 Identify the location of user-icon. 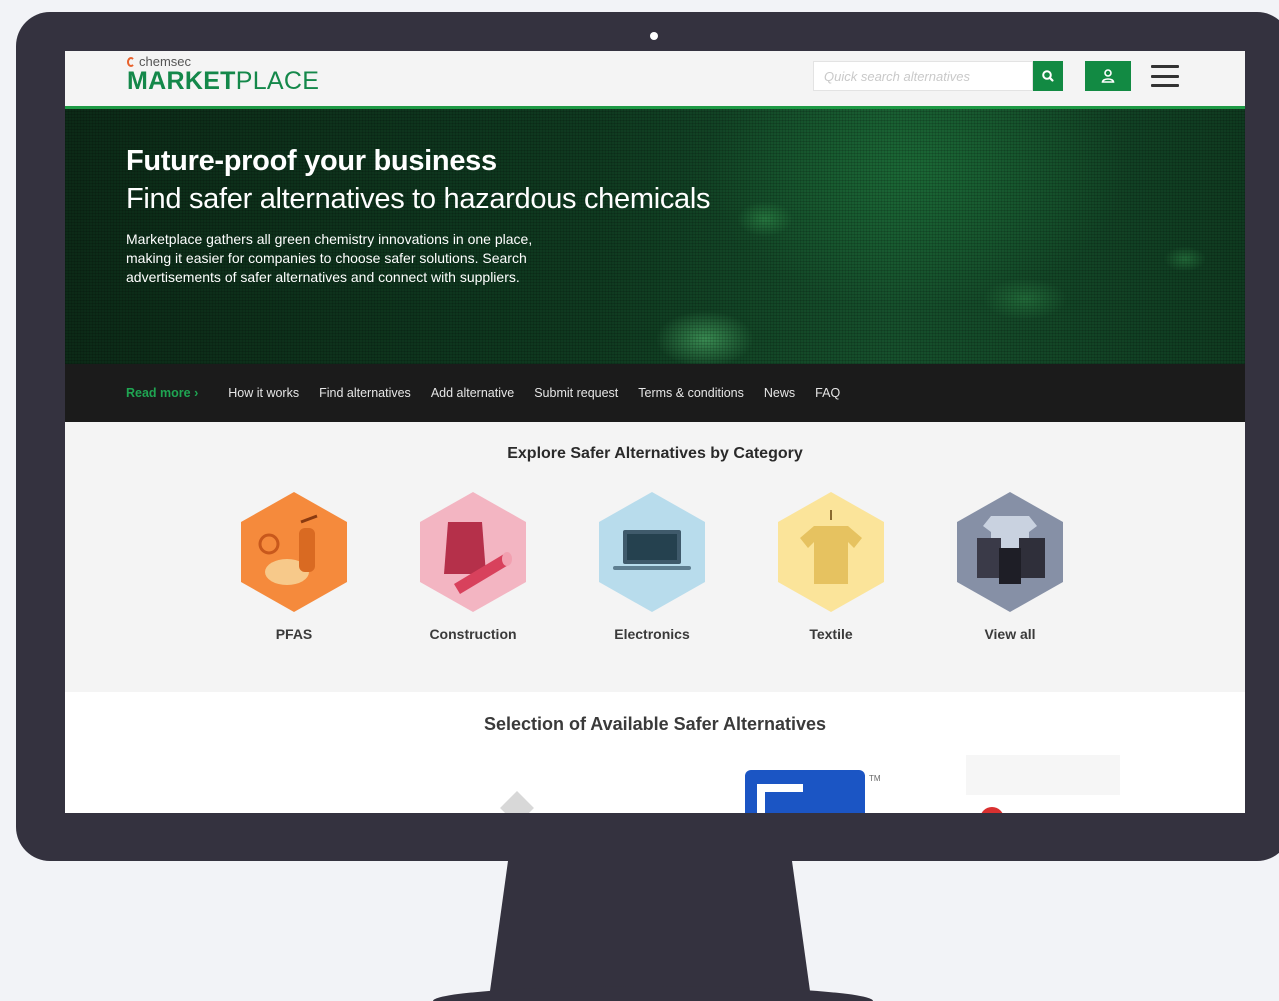
(1108, 76).